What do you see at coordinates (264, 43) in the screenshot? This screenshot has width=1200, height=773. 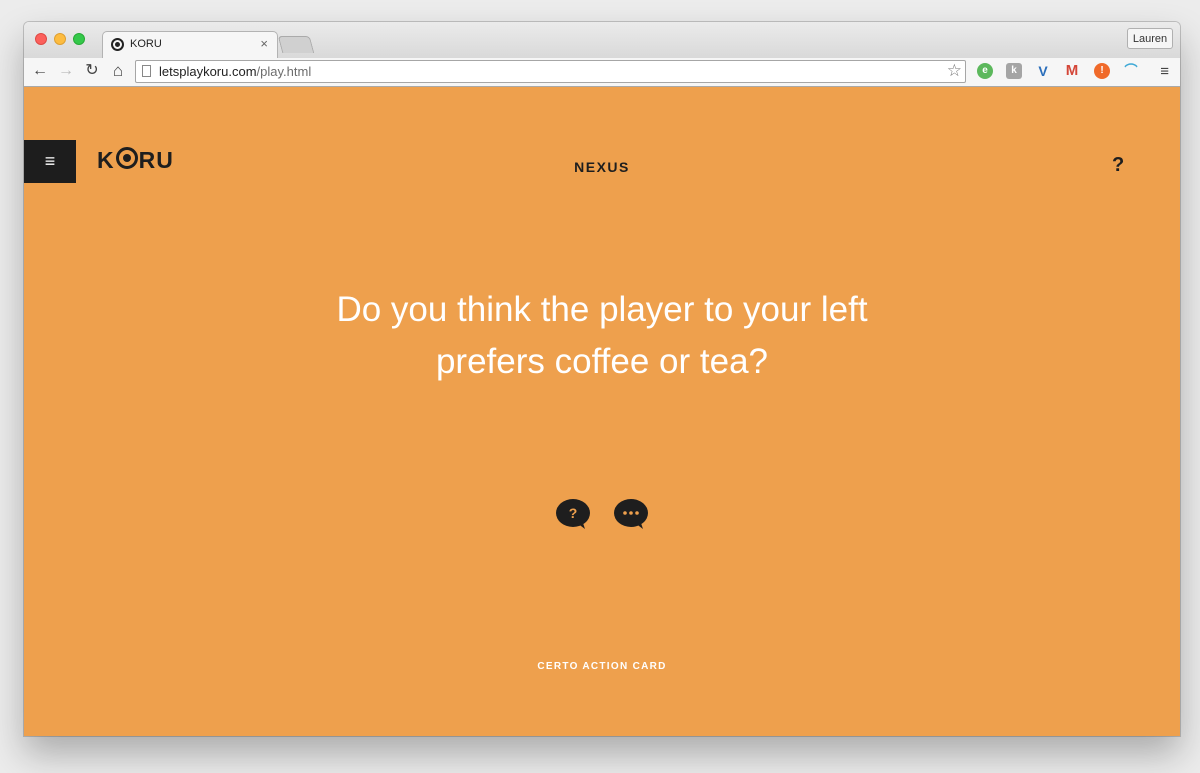 I see `tab-close-icon: ×` at bounding box center [264, 43].